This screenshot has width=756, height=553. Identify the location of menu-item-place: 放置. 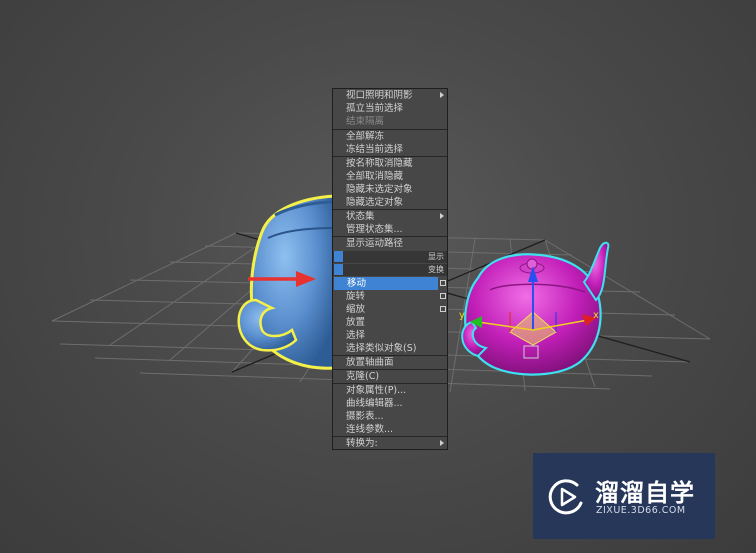
(390, 322).